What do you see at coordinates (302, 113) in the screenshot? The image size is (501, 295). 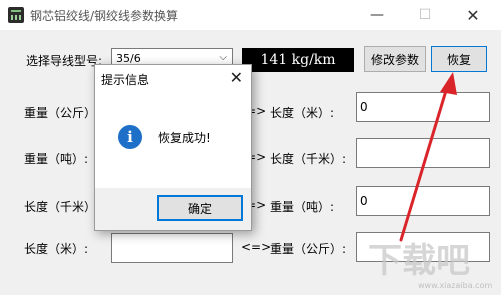 I see `row1-right-label: 长度（米）:` at bounding box center [302, 113].